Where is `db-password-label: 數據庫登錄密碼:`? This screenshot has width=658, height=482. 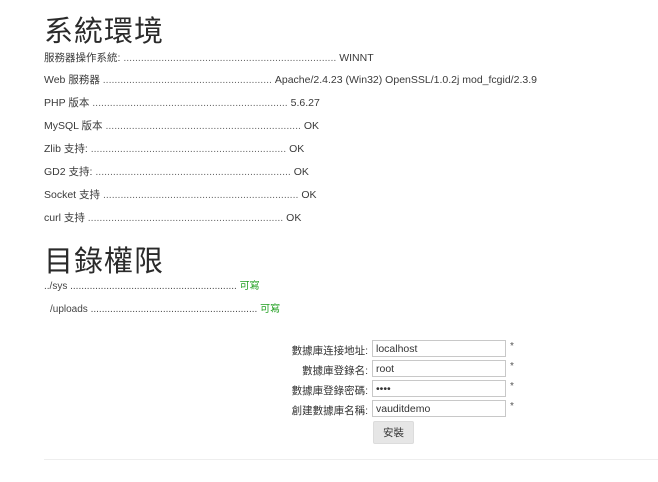 db-password-label: 數據庫登錄密碼: is located at coordinates (329, 391).